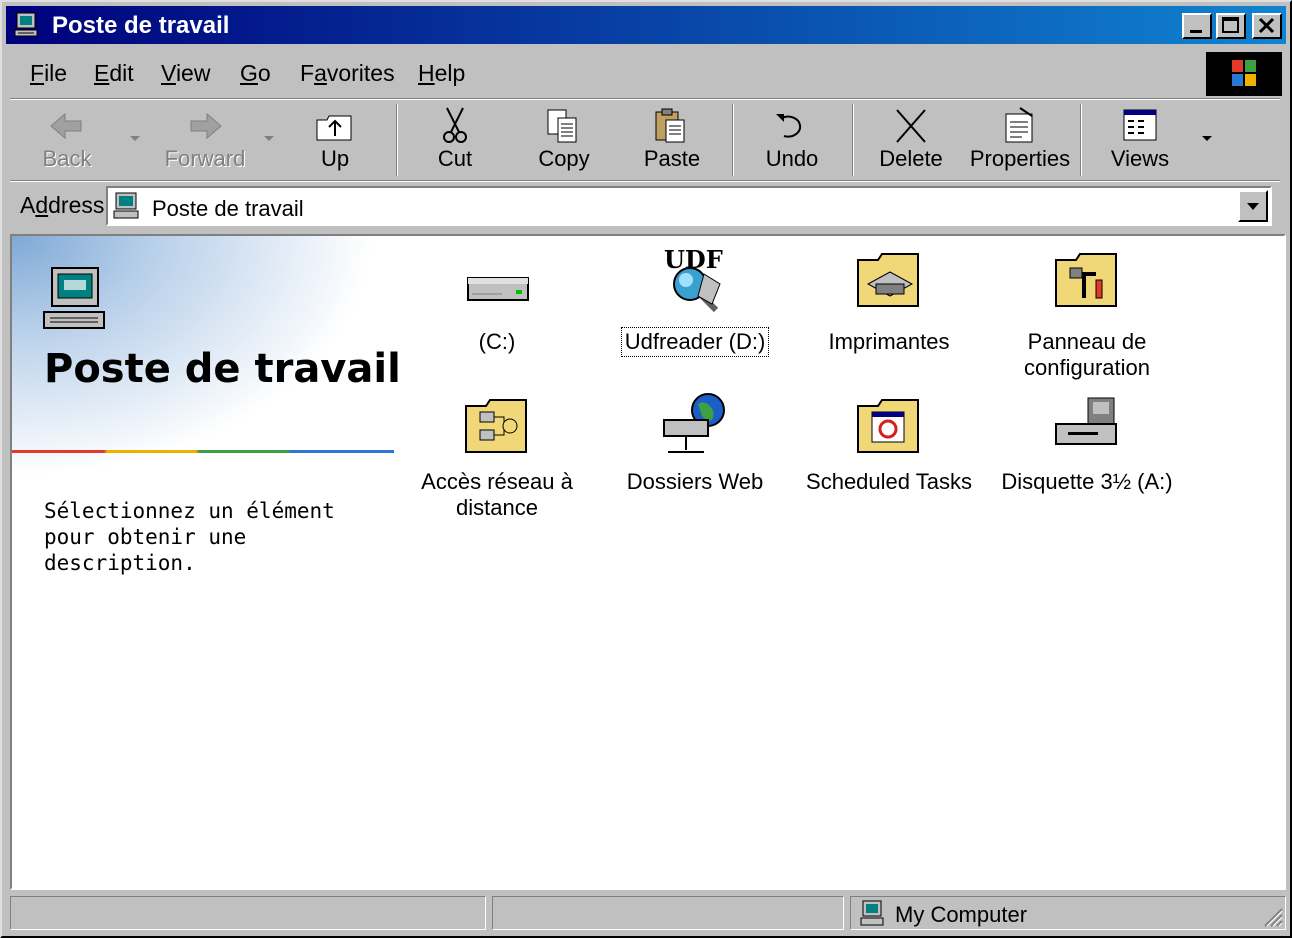 The width and height of the screenshot is (1292, 938). Describe the element at coordinates (645, 181) in the screenshot. I see `toolbar-separator-line` at that location.